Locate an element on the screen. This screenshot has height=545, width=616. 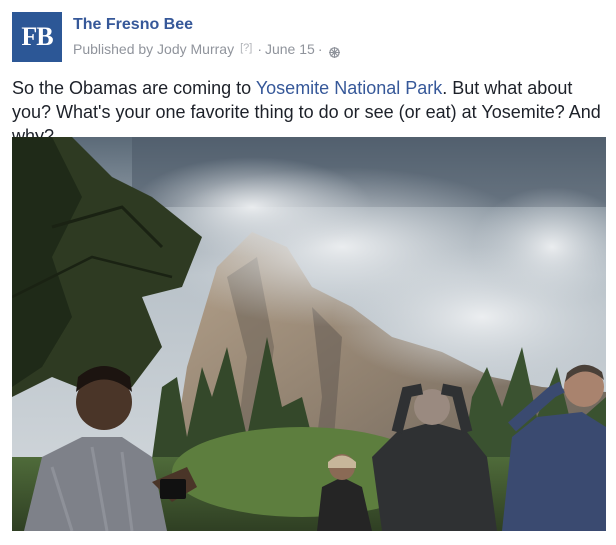
page-name-link: The Fresno Bee is located at coordinates (133, 25).